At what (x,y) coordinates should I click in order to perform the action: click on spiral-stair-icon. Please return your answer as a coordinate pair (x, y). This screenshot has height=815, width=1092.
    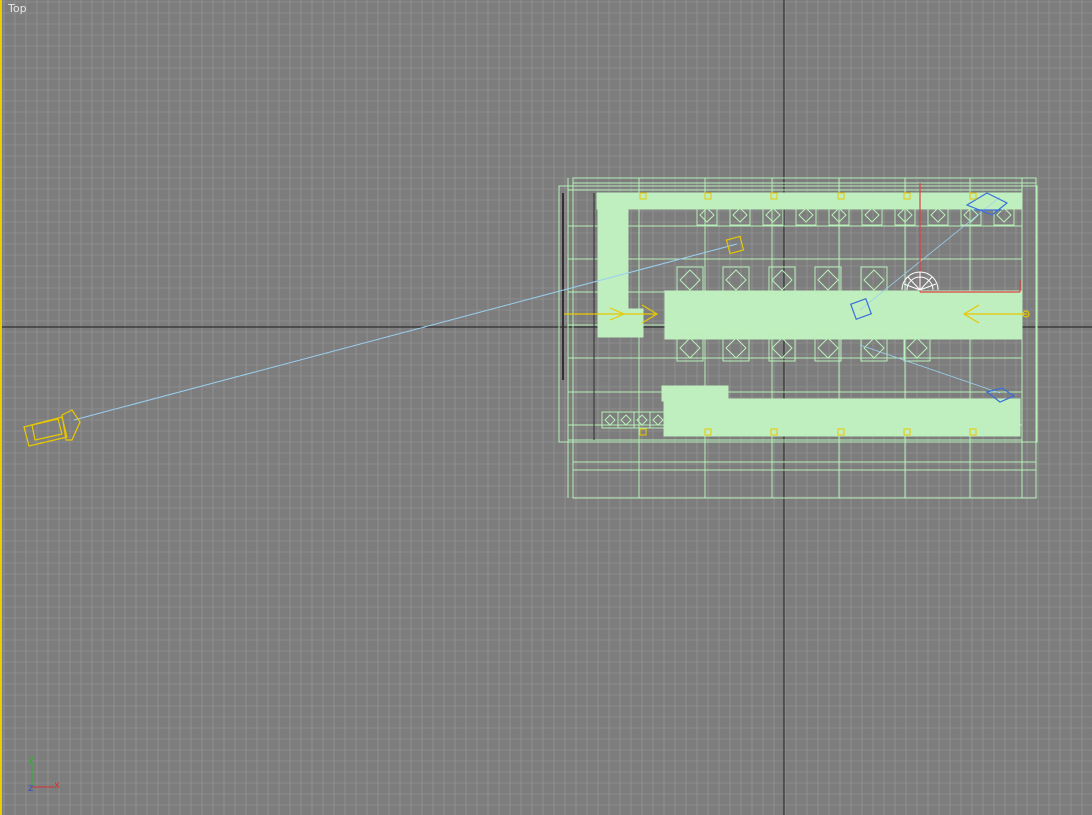
    Looking at the image, I should click on (920, 281).